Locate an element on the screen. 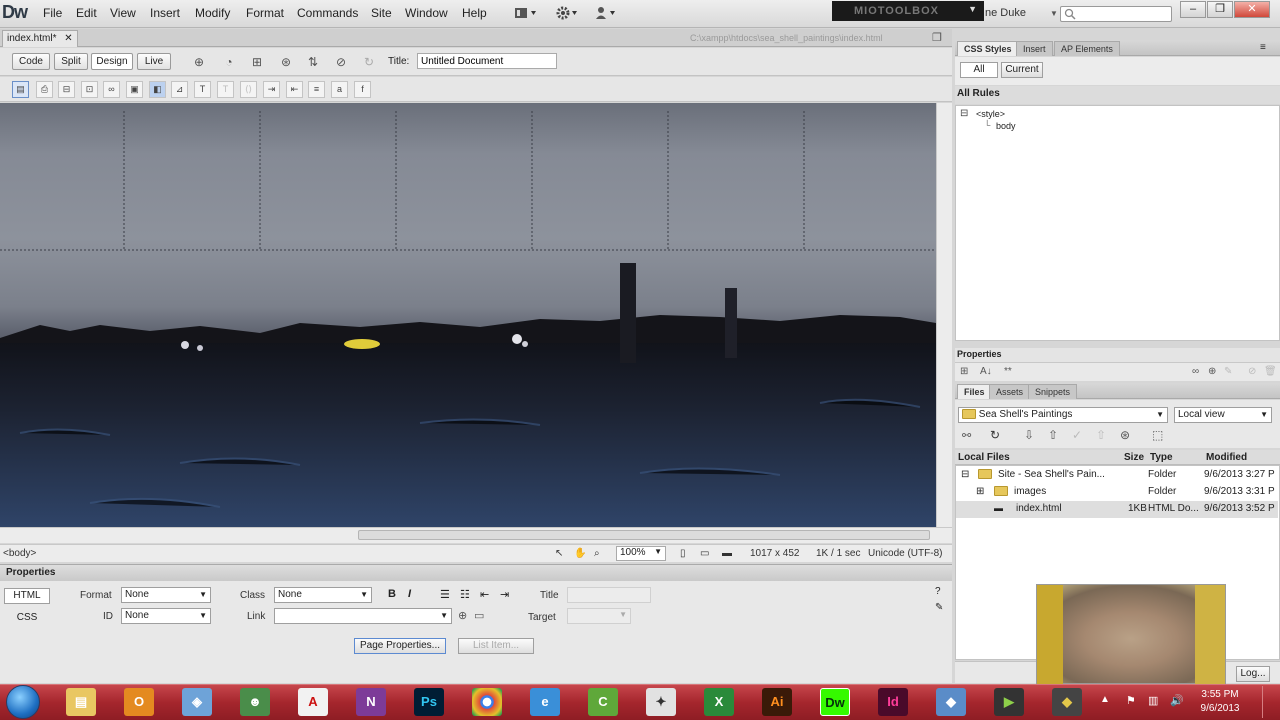  close-tab-icon: ✕ is located at coordinates (68, 38).